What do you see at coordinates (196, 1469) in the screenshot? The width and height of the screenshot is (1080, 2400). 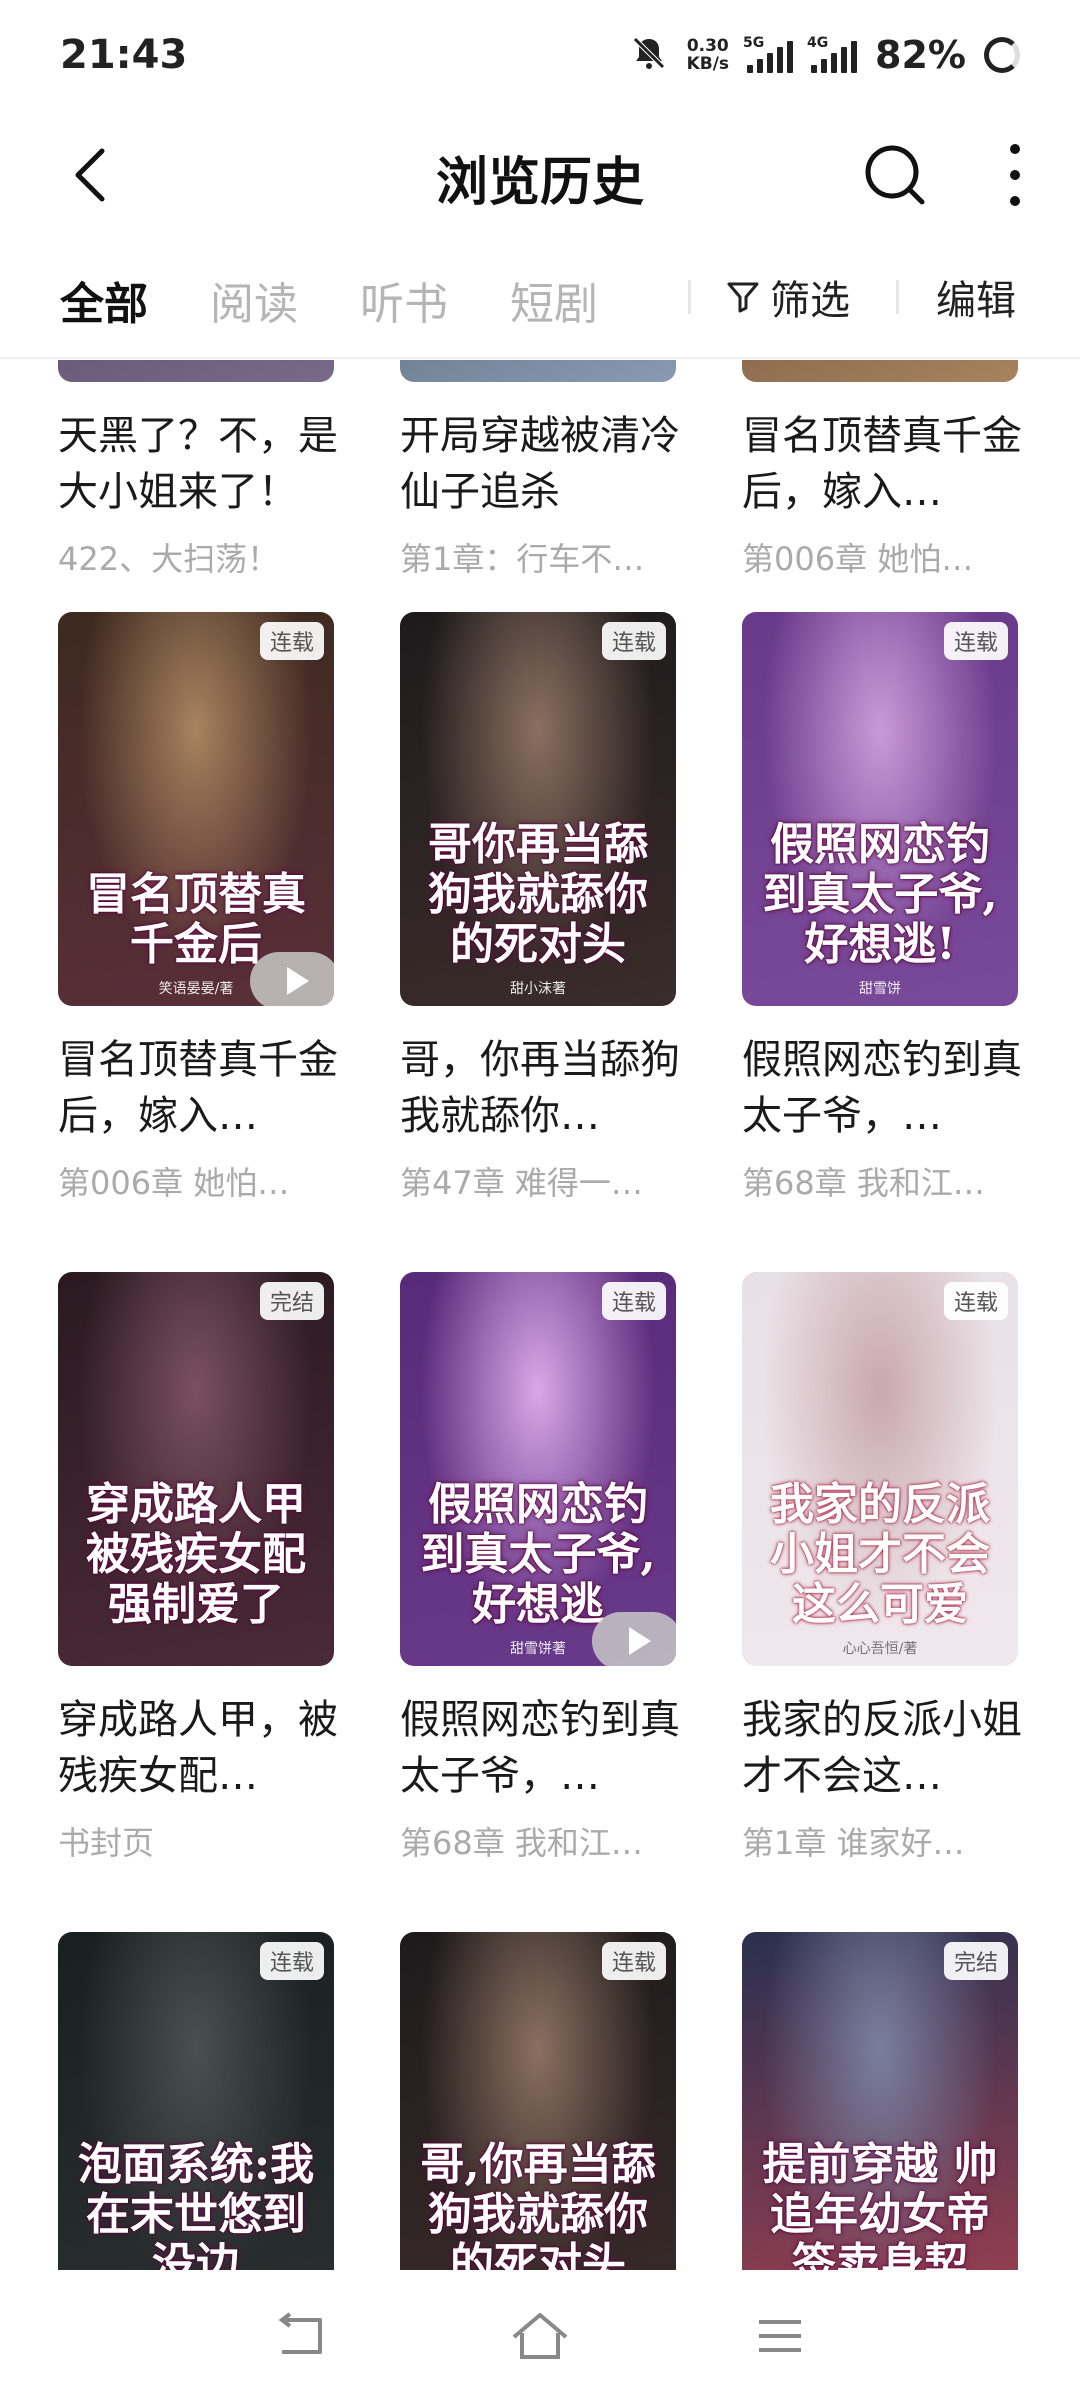 I see `book-cover: 穿成路人甲被残疾女配强制爱了 完结` at bounding box center [196, 1469].